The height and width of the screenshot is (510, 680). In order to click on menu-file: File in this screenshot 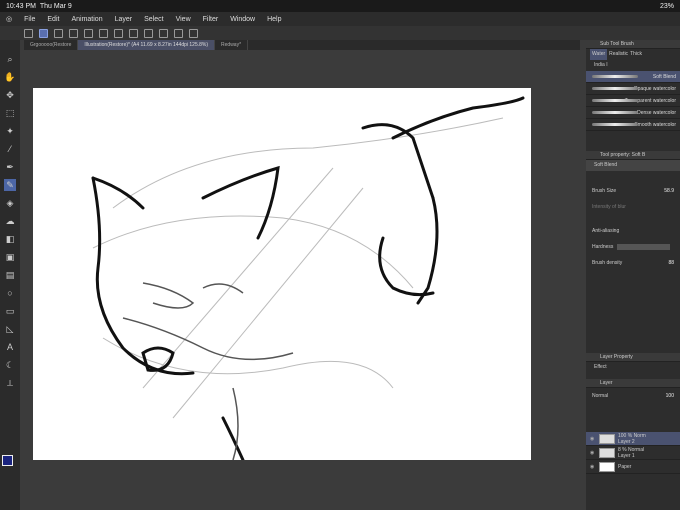, I will do `click(29, 19)`.